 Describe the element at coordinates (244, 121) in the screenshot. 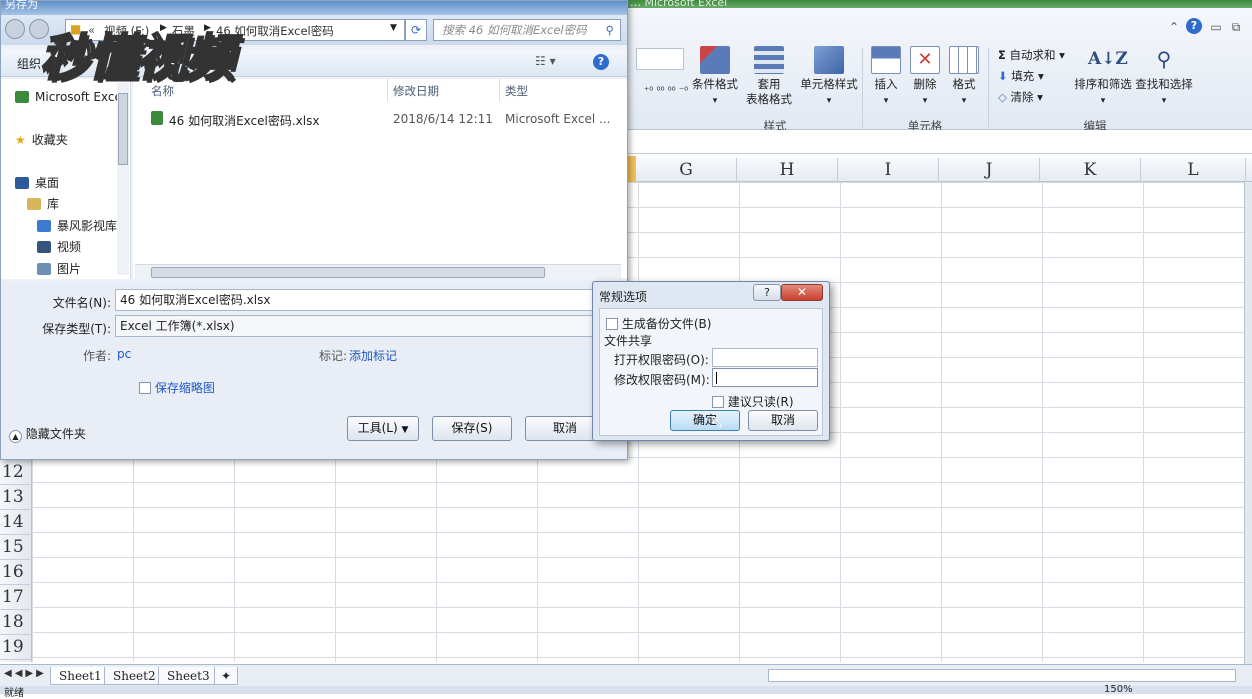

I see `file-name: 46 如何取消Excel密码.xlsx` at that location.